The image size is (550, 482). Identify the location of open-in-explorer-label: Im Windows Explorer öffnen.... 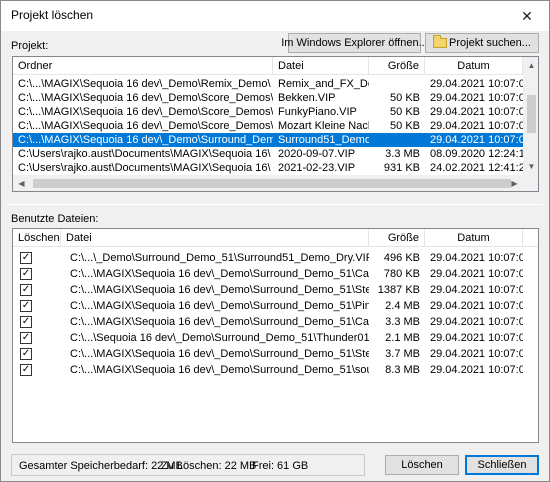
(354, 43).